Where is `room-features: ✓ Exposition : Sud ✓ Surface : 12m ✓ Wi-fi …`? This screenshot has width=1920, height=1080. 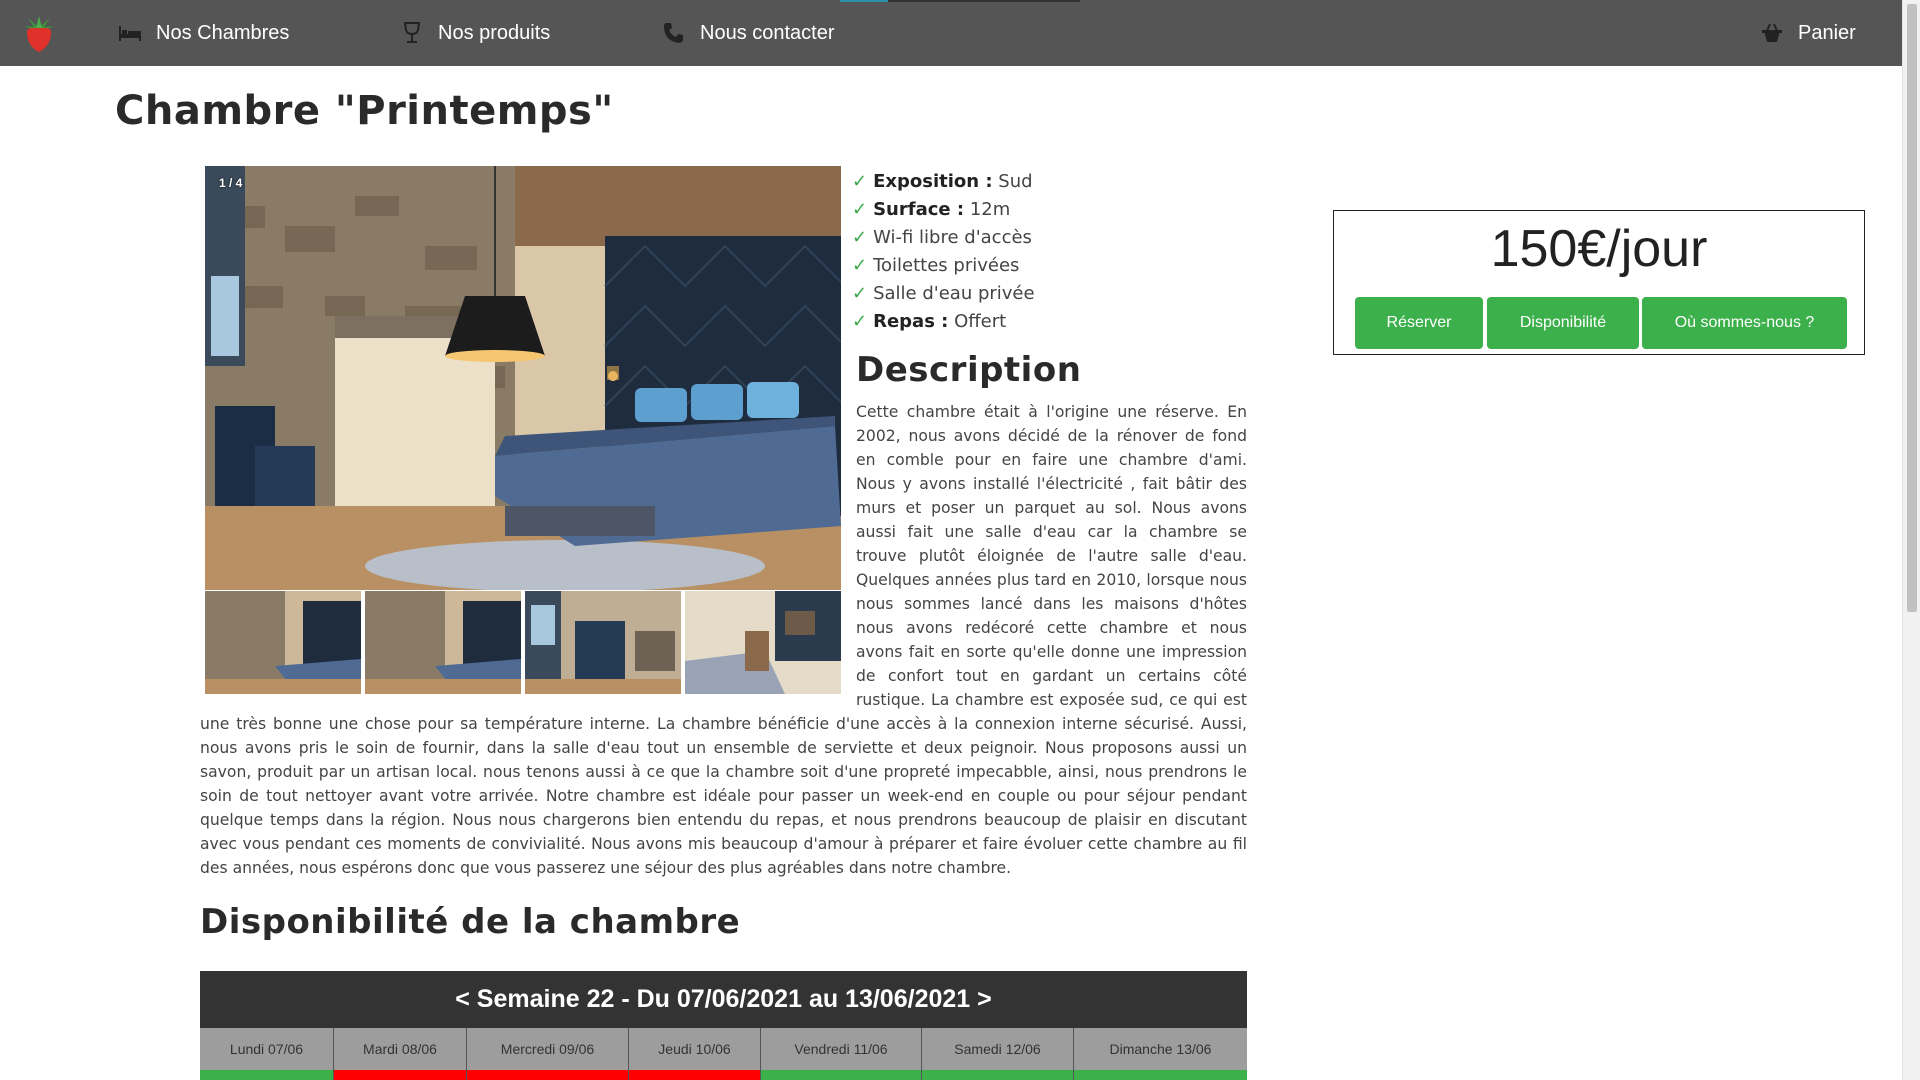 room-features: ✓ Exposition : Sud ✓ Surface : 12m ✓ Wi-fi … is located at coordinates (943, 252).